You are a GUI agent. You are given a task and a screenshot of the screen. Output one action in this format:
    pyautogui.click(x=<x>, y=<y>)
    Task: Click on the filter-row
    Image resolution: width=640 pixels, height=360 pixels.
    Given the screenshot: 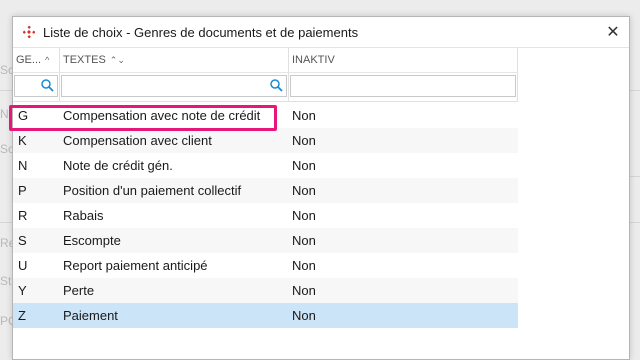 What is the action you would take?
    pyautogui.click(x=265, y=87)
    